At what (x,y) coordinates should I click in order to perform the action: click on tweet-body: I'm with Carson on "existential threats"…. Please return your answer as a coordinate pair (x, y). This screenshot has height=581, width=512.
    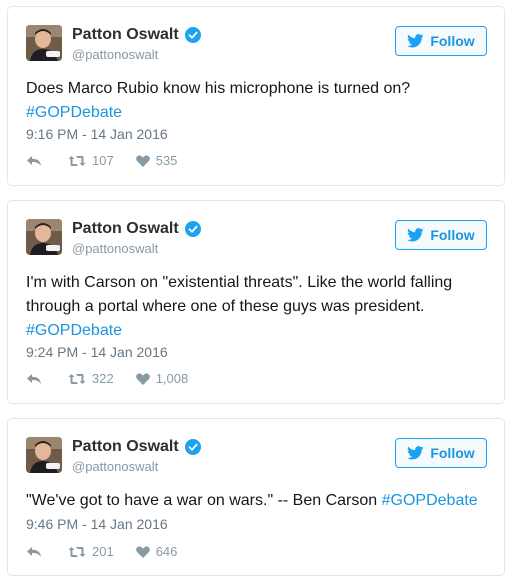
    Looking at the image, I should click on (239, 294).